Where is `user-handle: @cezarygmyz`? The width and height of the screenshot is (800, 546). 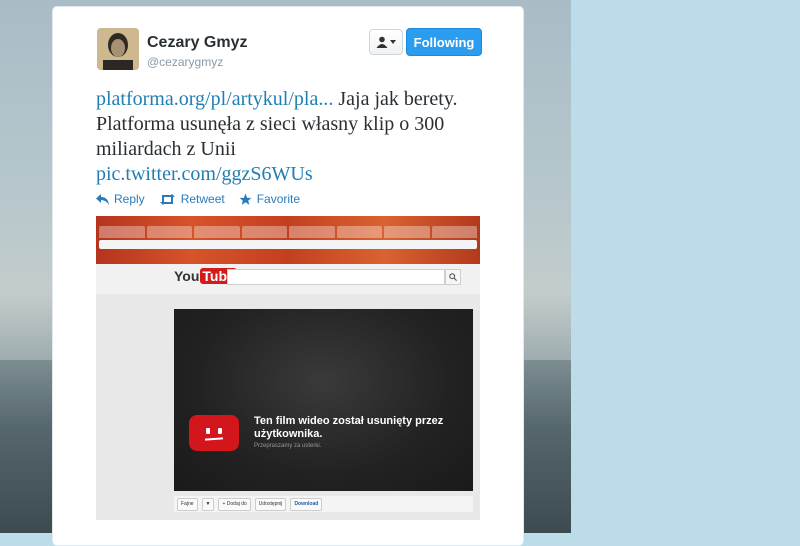 user-handle: @cezarygmyz is located at coordinates (185, 62).